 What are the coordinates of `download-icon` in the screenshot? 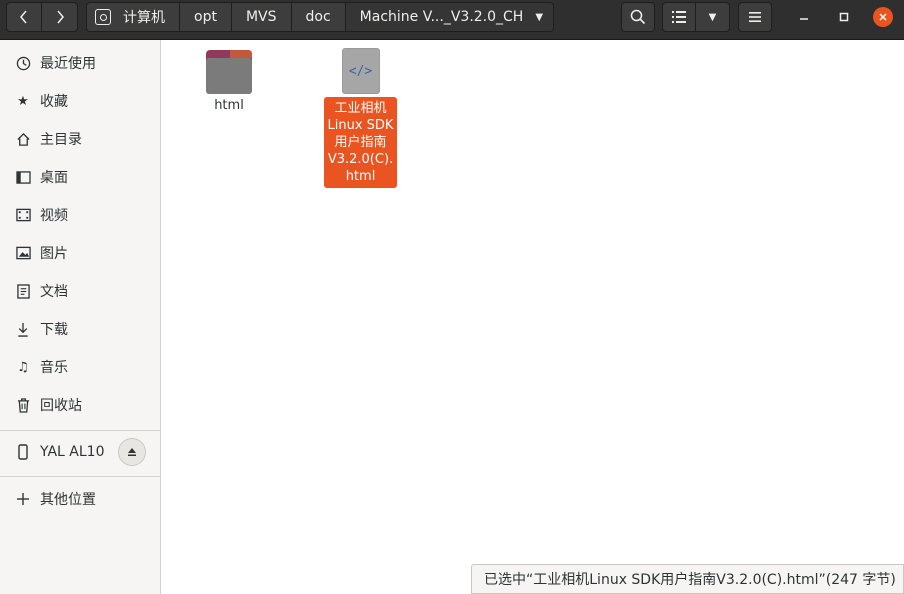 It's located at (23, 329).